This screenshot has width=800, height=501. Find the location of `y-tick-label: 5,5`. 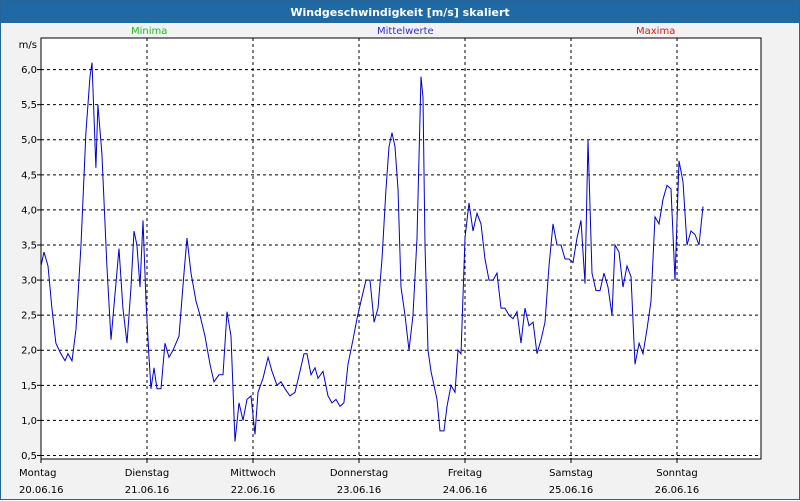

y-tick-label: 5,5 is located at coordinates (29, 105).